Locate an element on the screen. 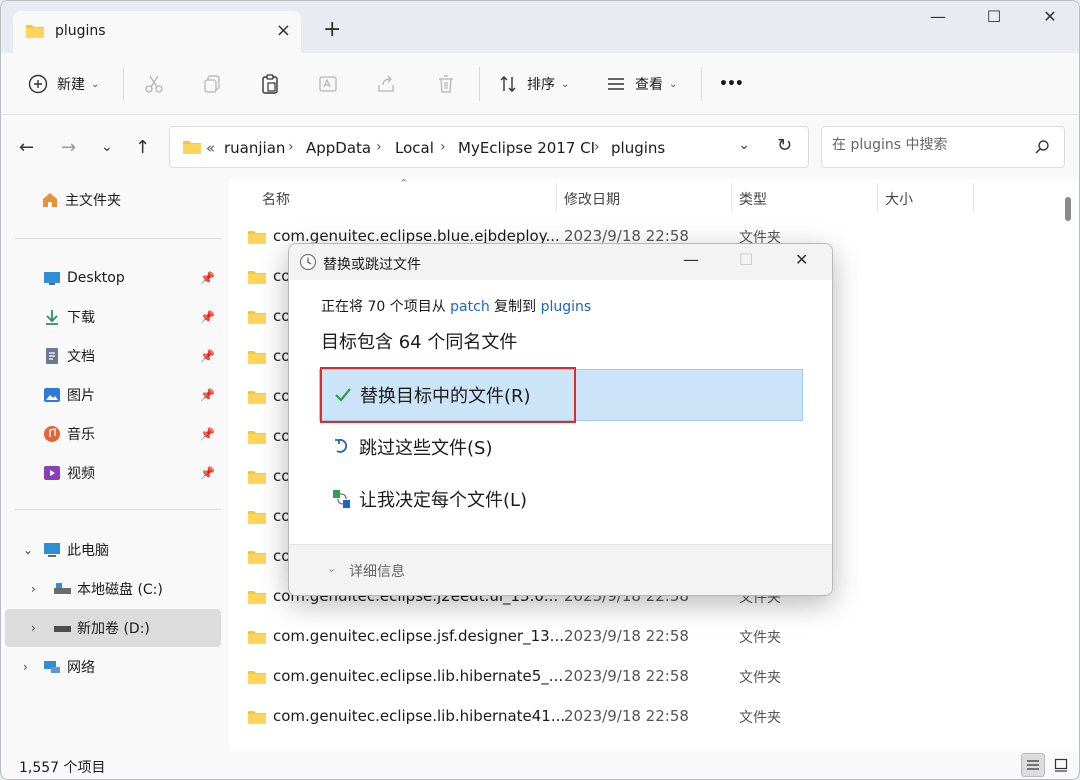  sidebar-item-documents: 文档 📌 is located at coordinates (113, 356).